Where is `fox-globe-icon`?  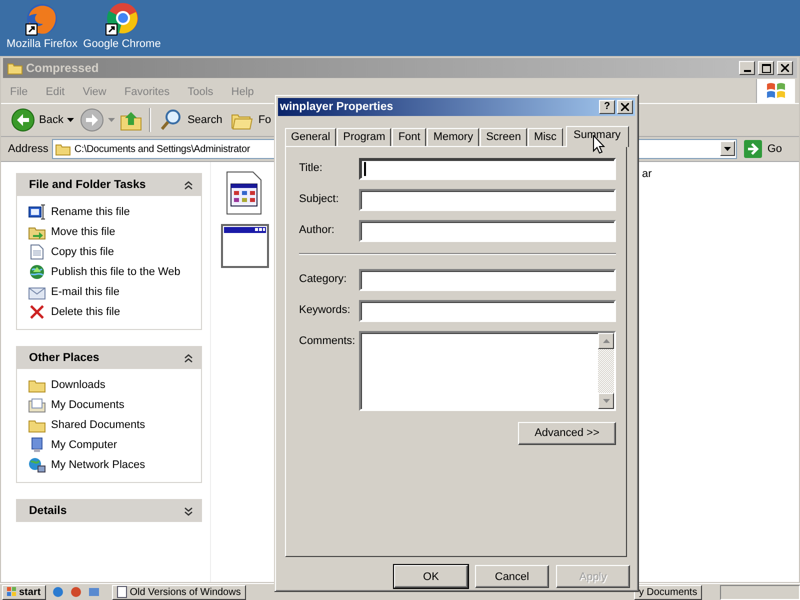 fox-globe-icon is located at coordinates (42, 19).